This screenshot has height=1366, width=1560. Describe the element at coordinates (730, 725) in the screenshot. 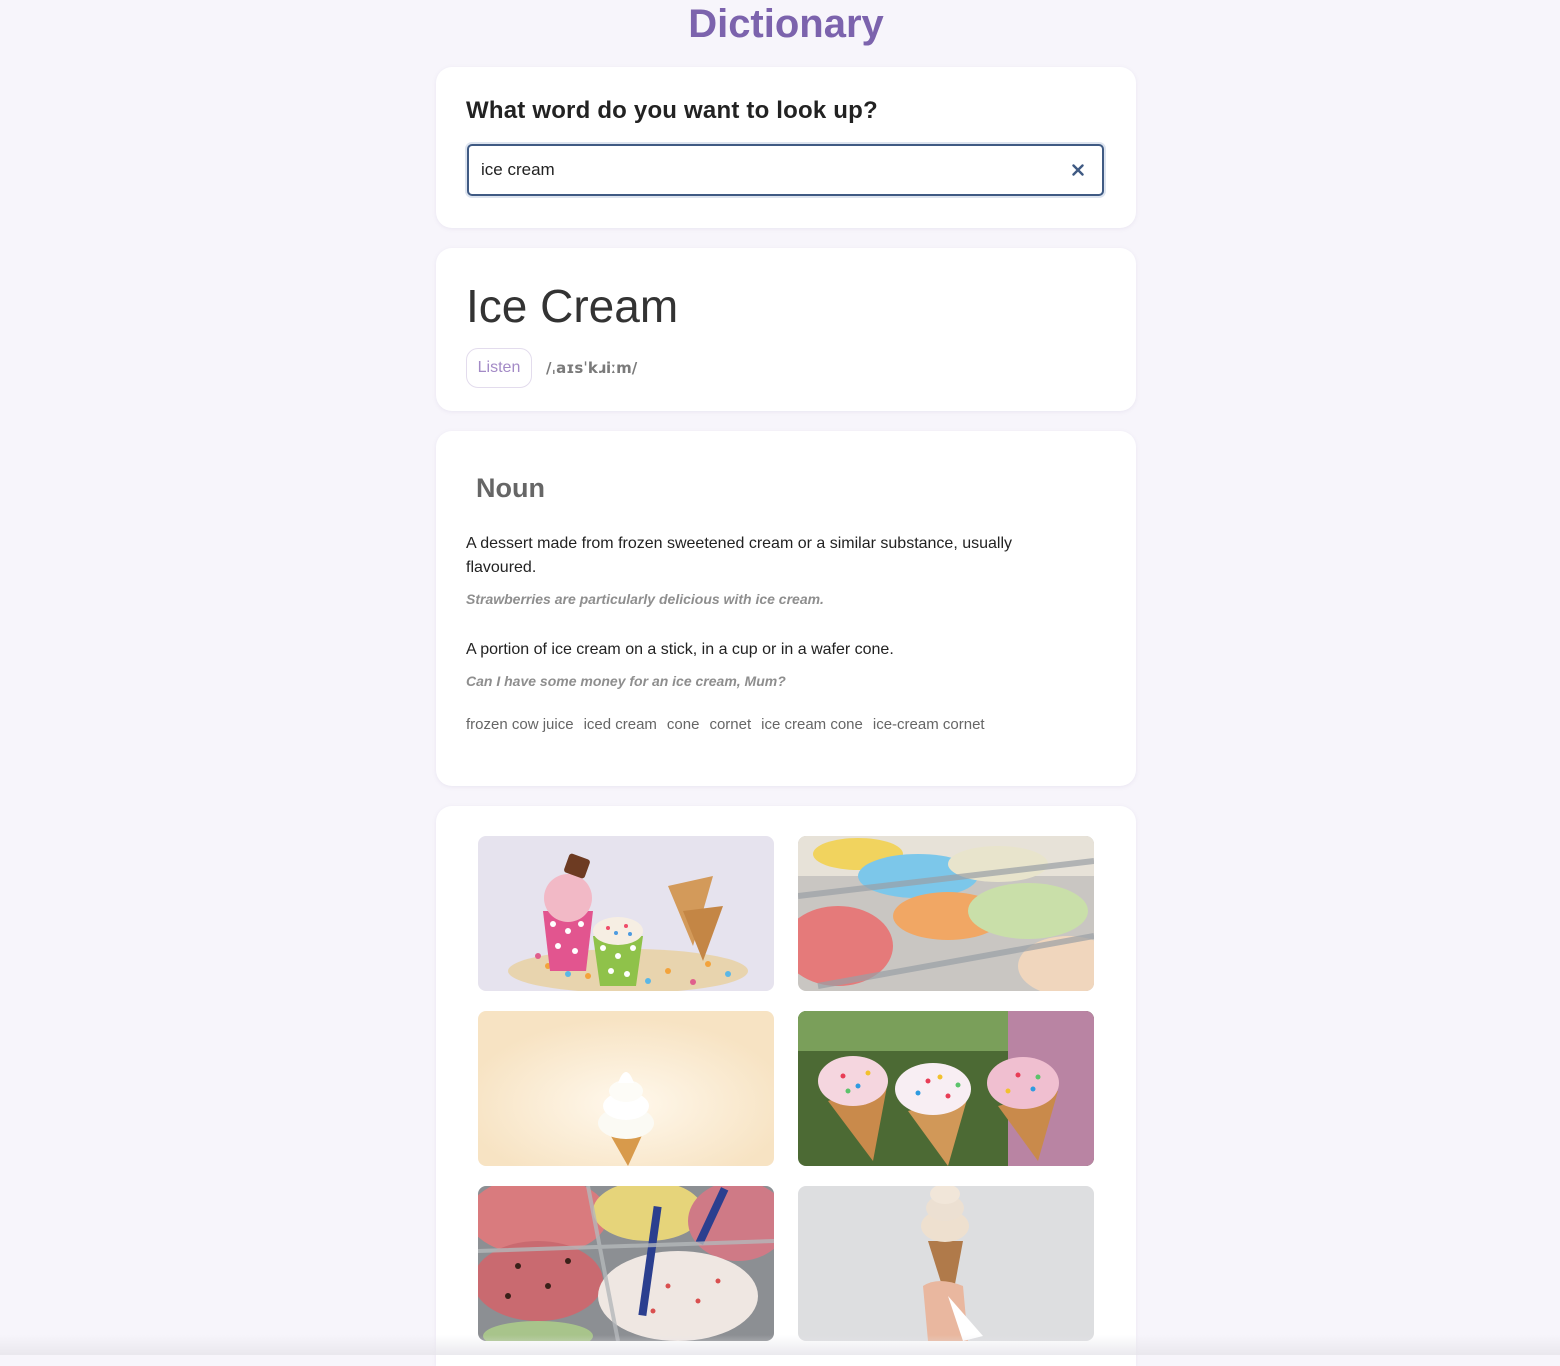

I see `synonym-link: cornet` at that location.